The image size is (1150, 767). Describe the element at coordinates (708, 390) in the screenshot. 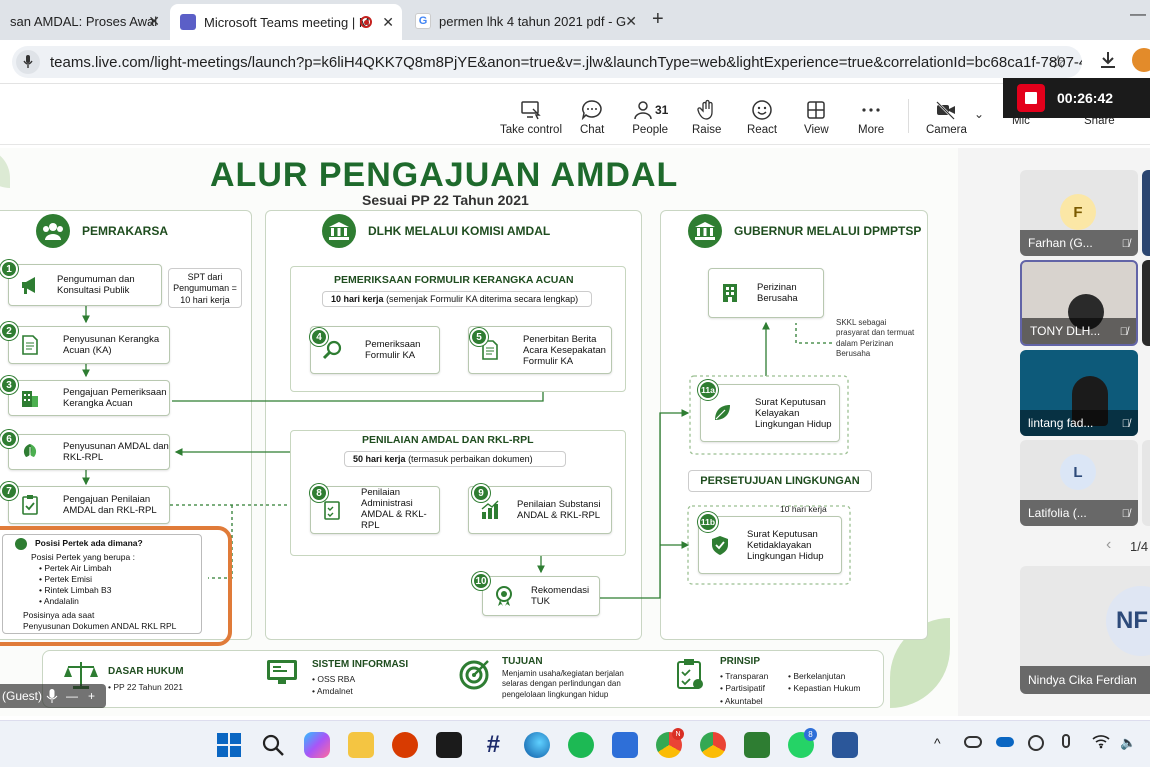

I see `step-number: 11a` at that location.